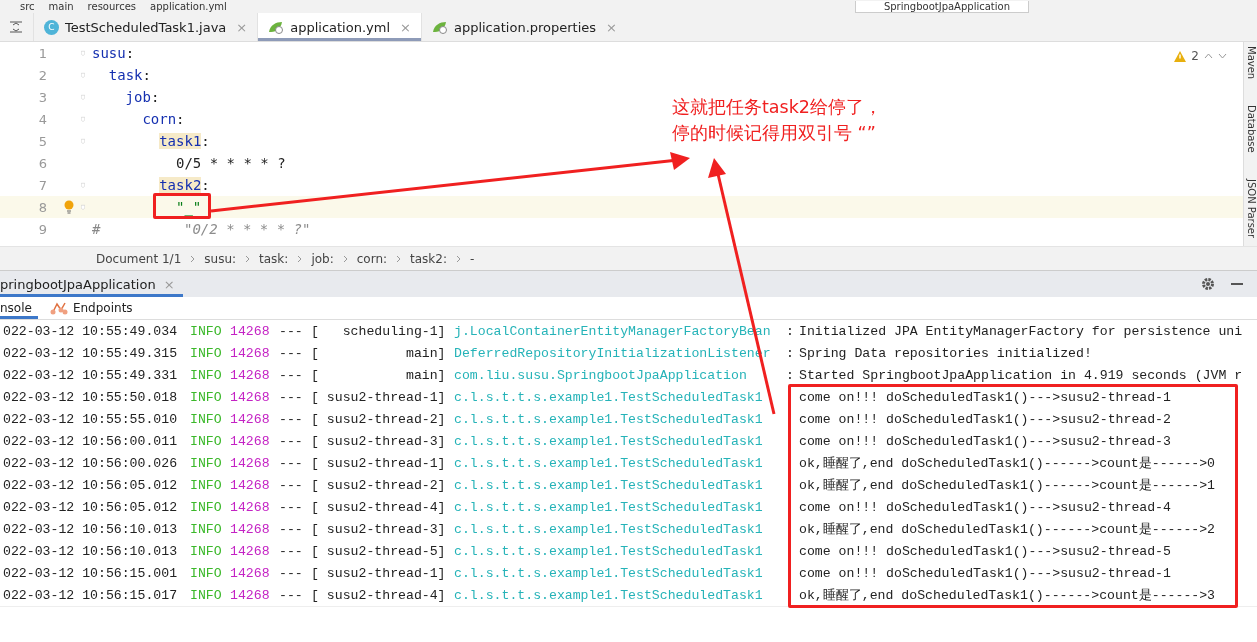  I want to click on run-tab: pringbootJpaApplication ×, so click(91, 284).